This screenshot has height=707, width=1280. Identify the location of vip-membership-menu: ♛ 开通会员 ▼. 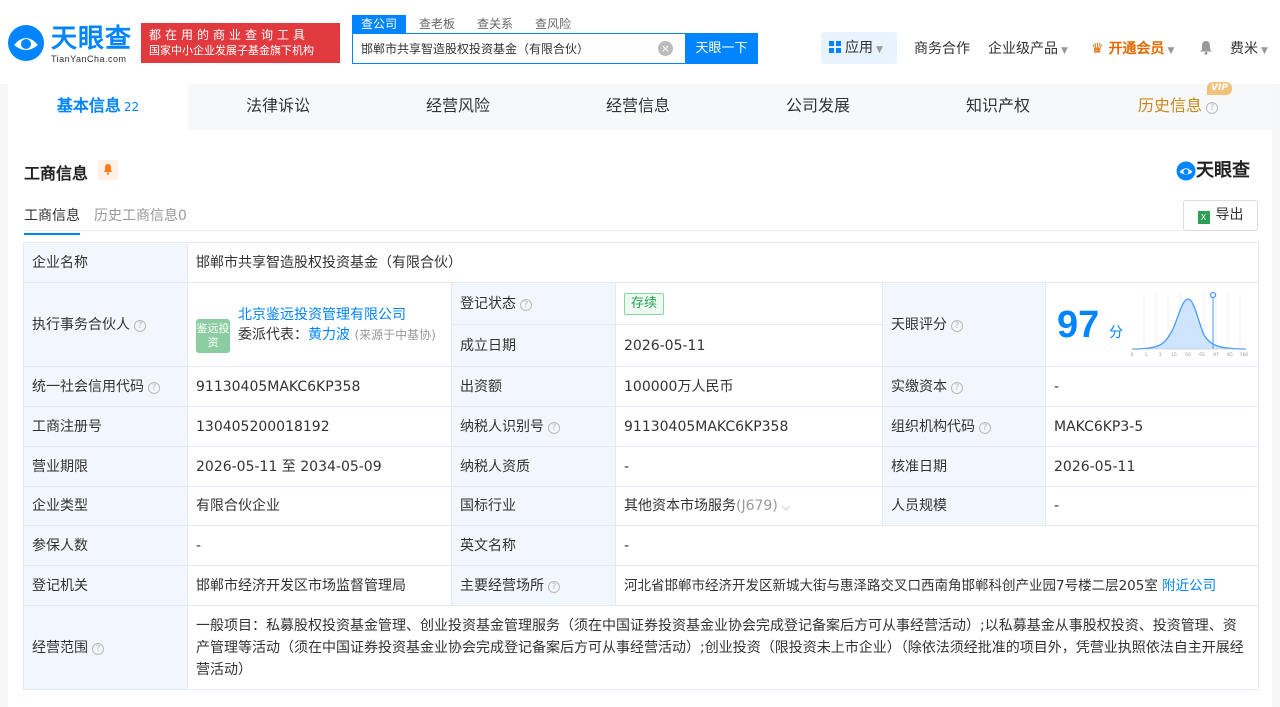
(1132, 48).